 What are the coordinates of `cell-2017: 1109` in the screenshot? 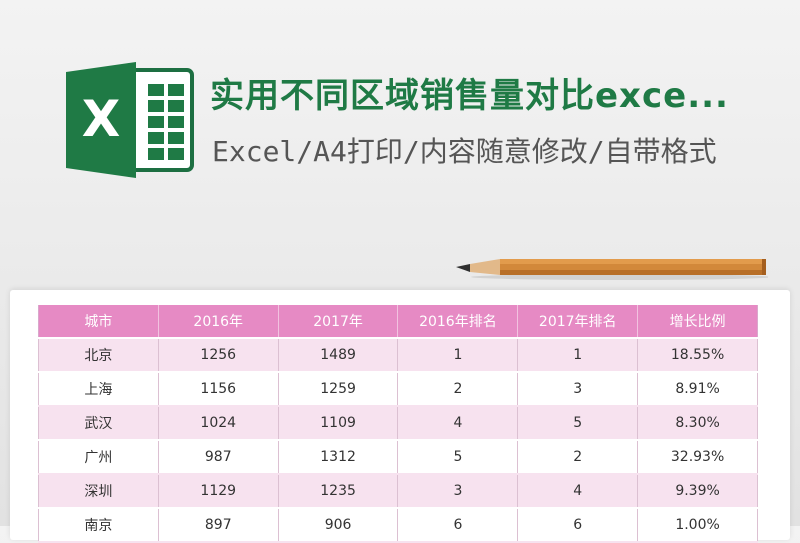 It's located at (338, 423).